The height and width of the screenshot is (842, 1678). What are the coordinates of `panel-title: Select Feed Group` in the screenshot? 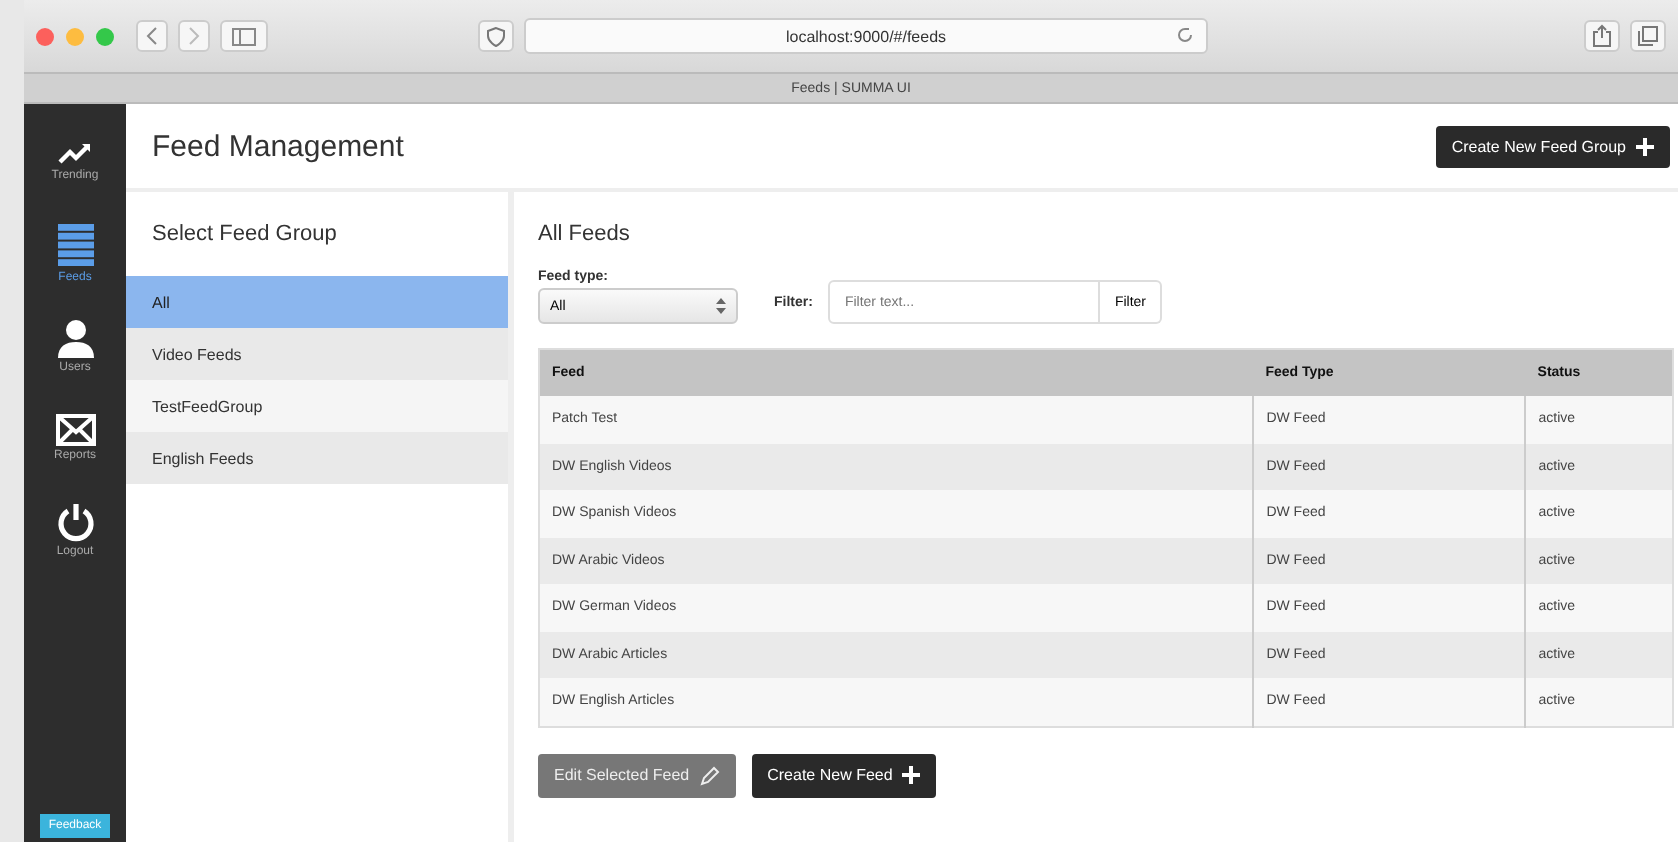 It's located at (244, 235).